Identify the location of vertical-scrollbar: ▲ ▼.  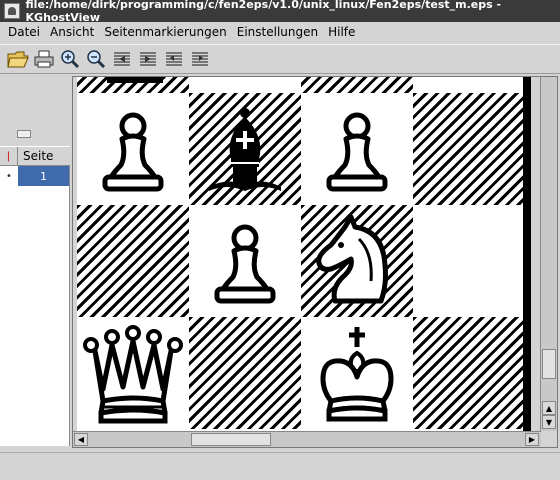
(548, 254).